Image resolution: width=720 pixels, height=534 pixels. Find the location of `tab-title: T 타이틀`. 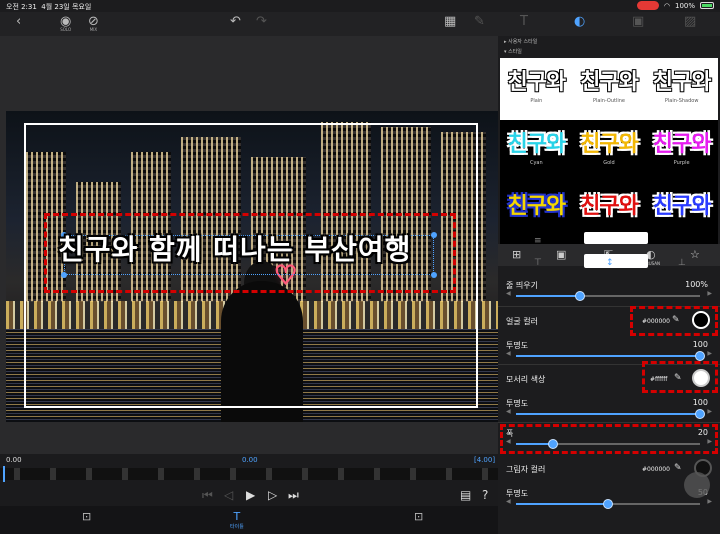

tab-title: T 타이틀 is located at coordinates (237, 520).